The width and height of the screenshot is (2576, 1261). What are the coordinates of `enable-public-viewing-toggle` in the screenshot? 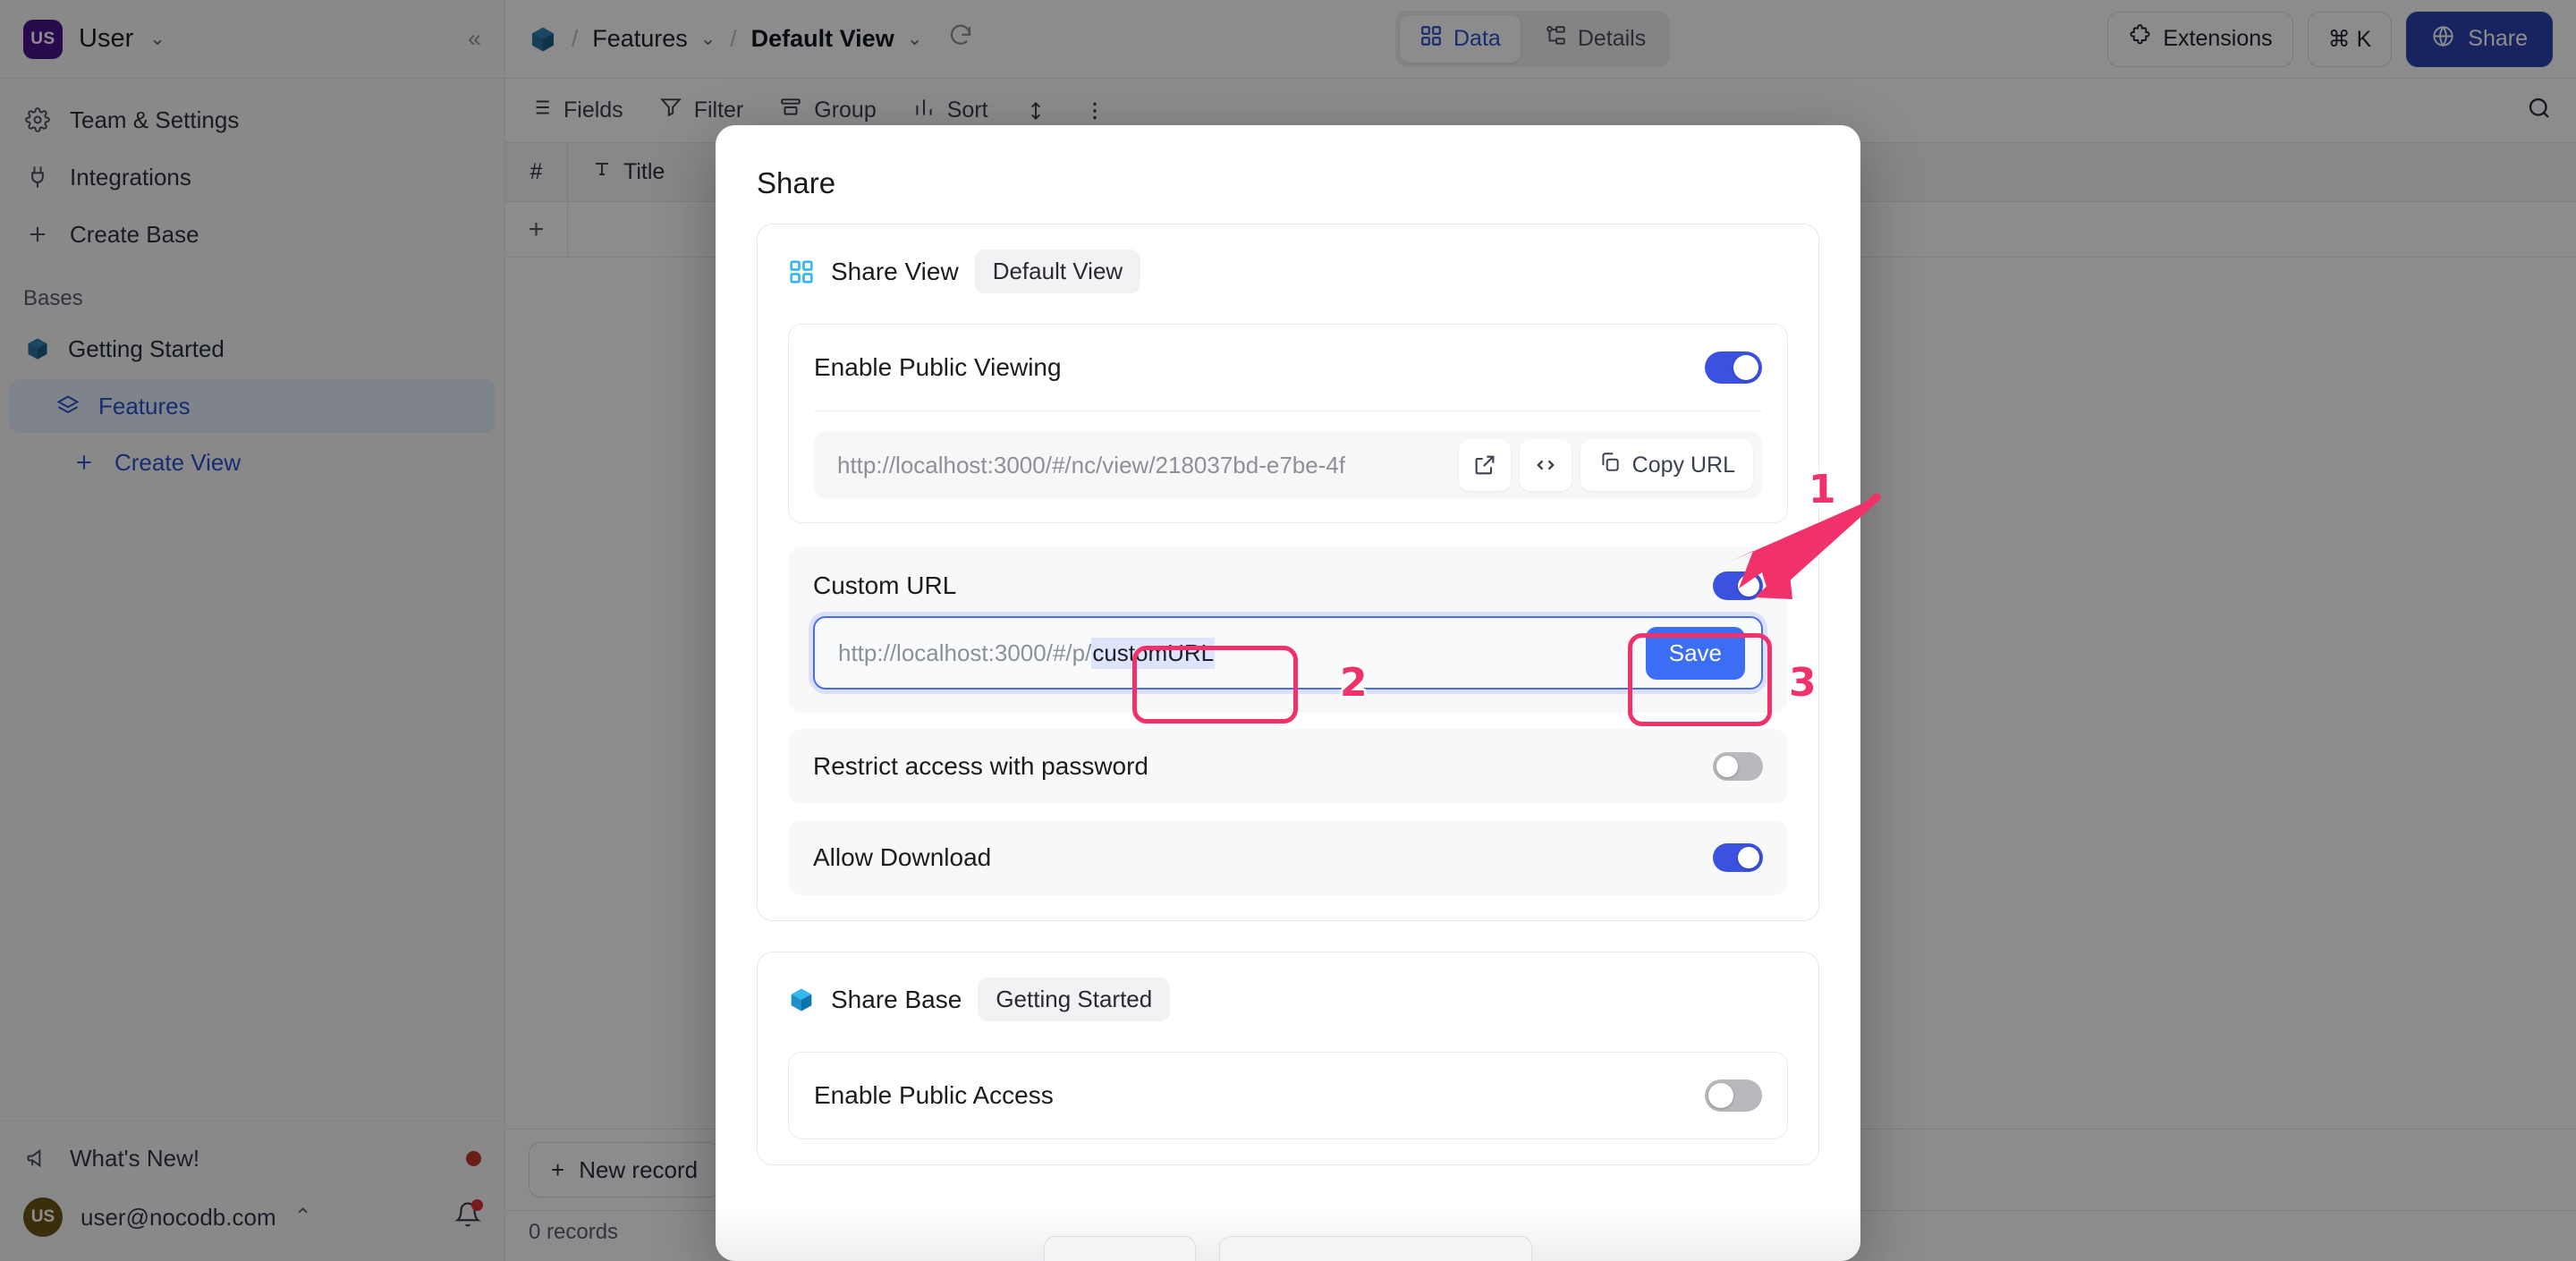 It's located at (1733, 367).